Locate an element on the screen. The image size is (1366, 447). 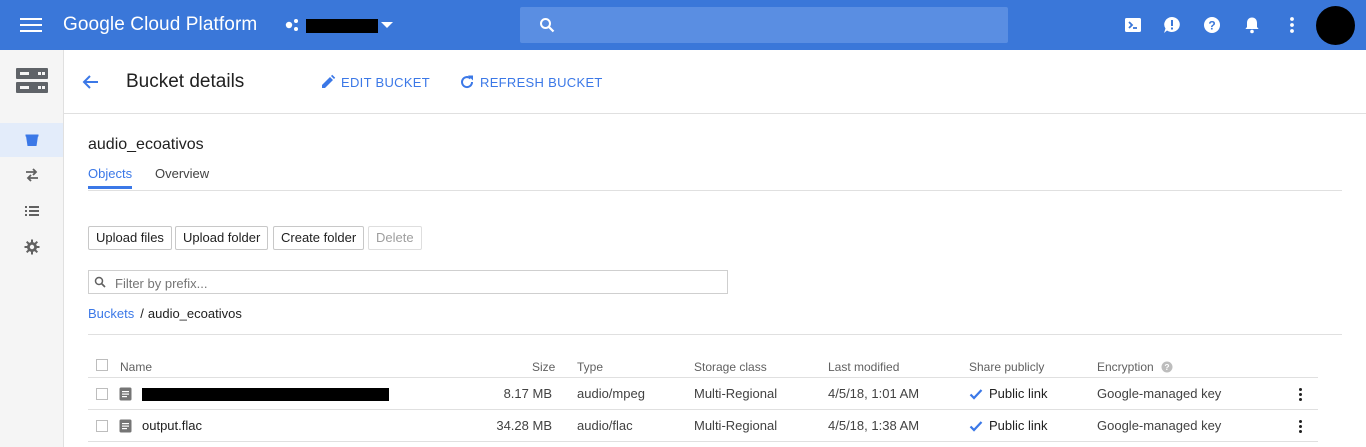
back-arrow-icon is located at coordinates (91, 82).